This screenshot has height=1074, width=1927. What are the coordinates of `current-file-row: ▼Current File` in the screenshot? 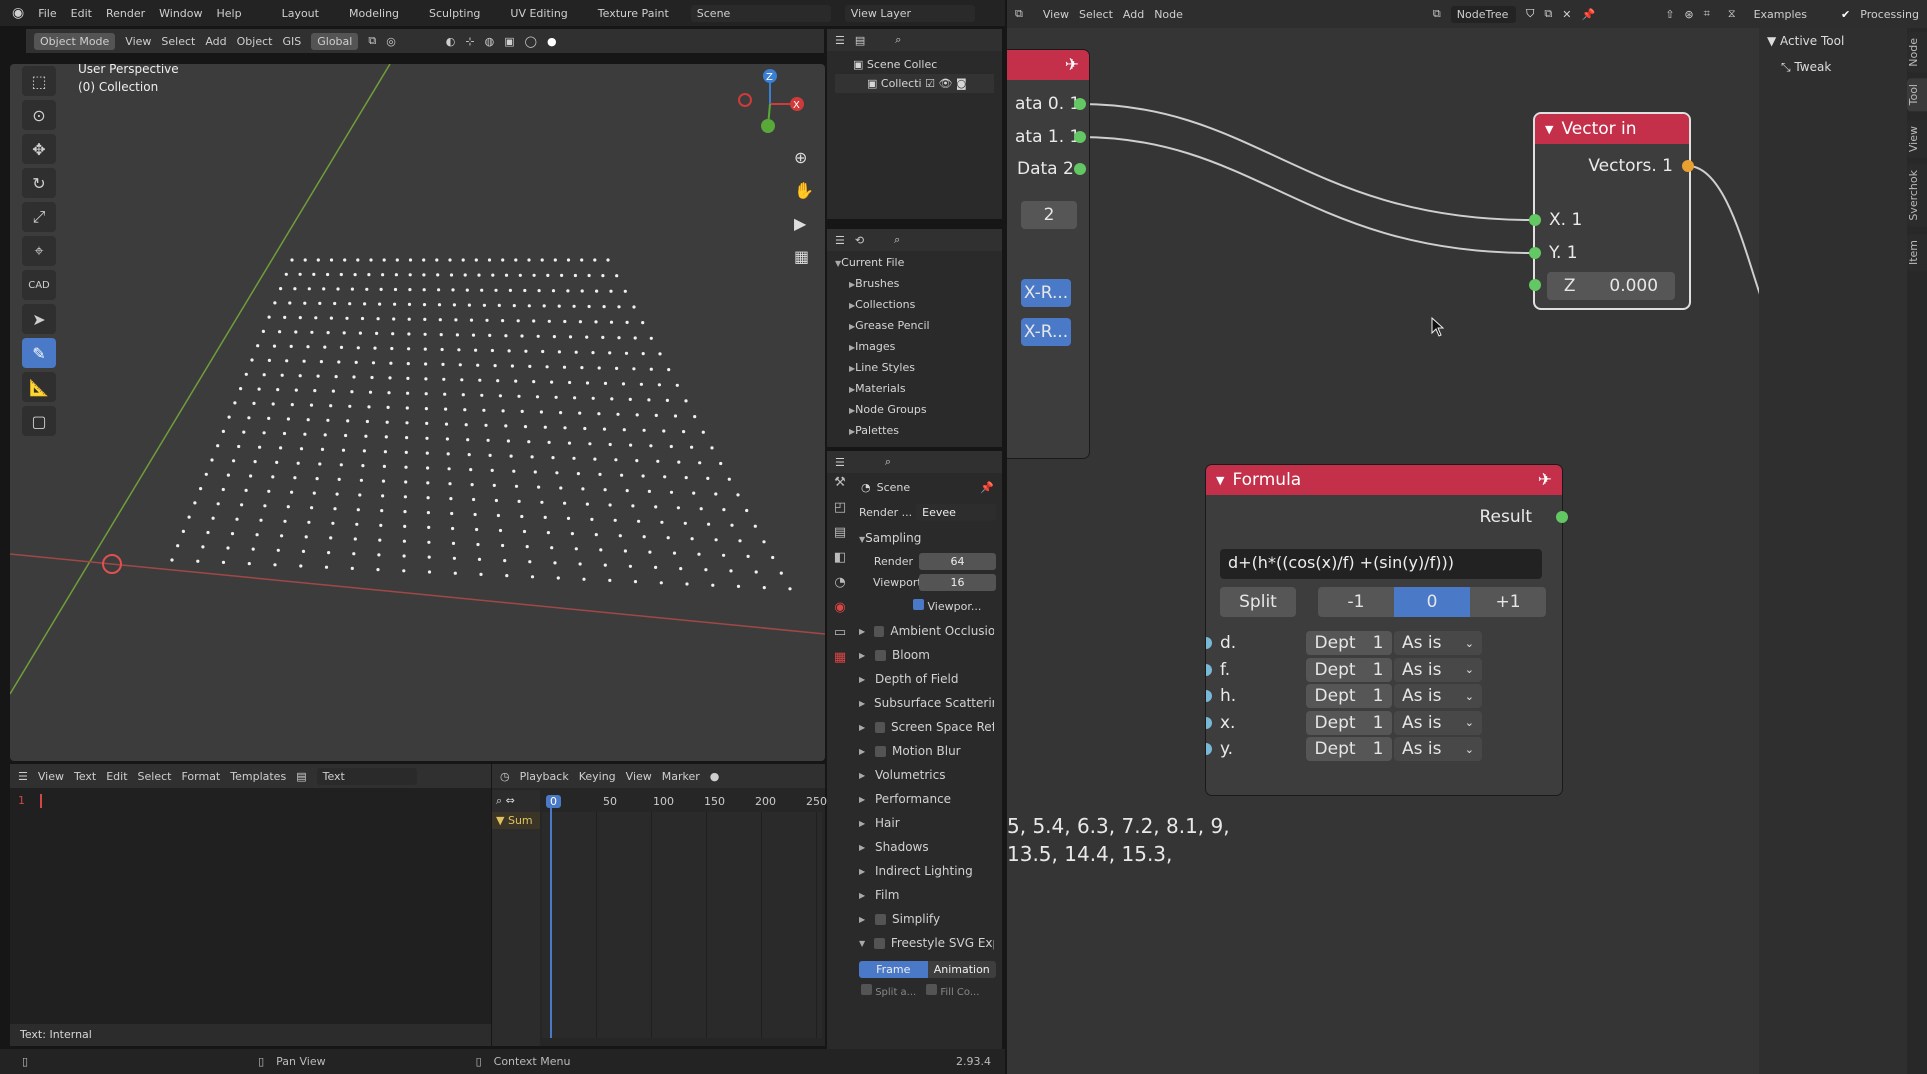 It's located at (914, 263).